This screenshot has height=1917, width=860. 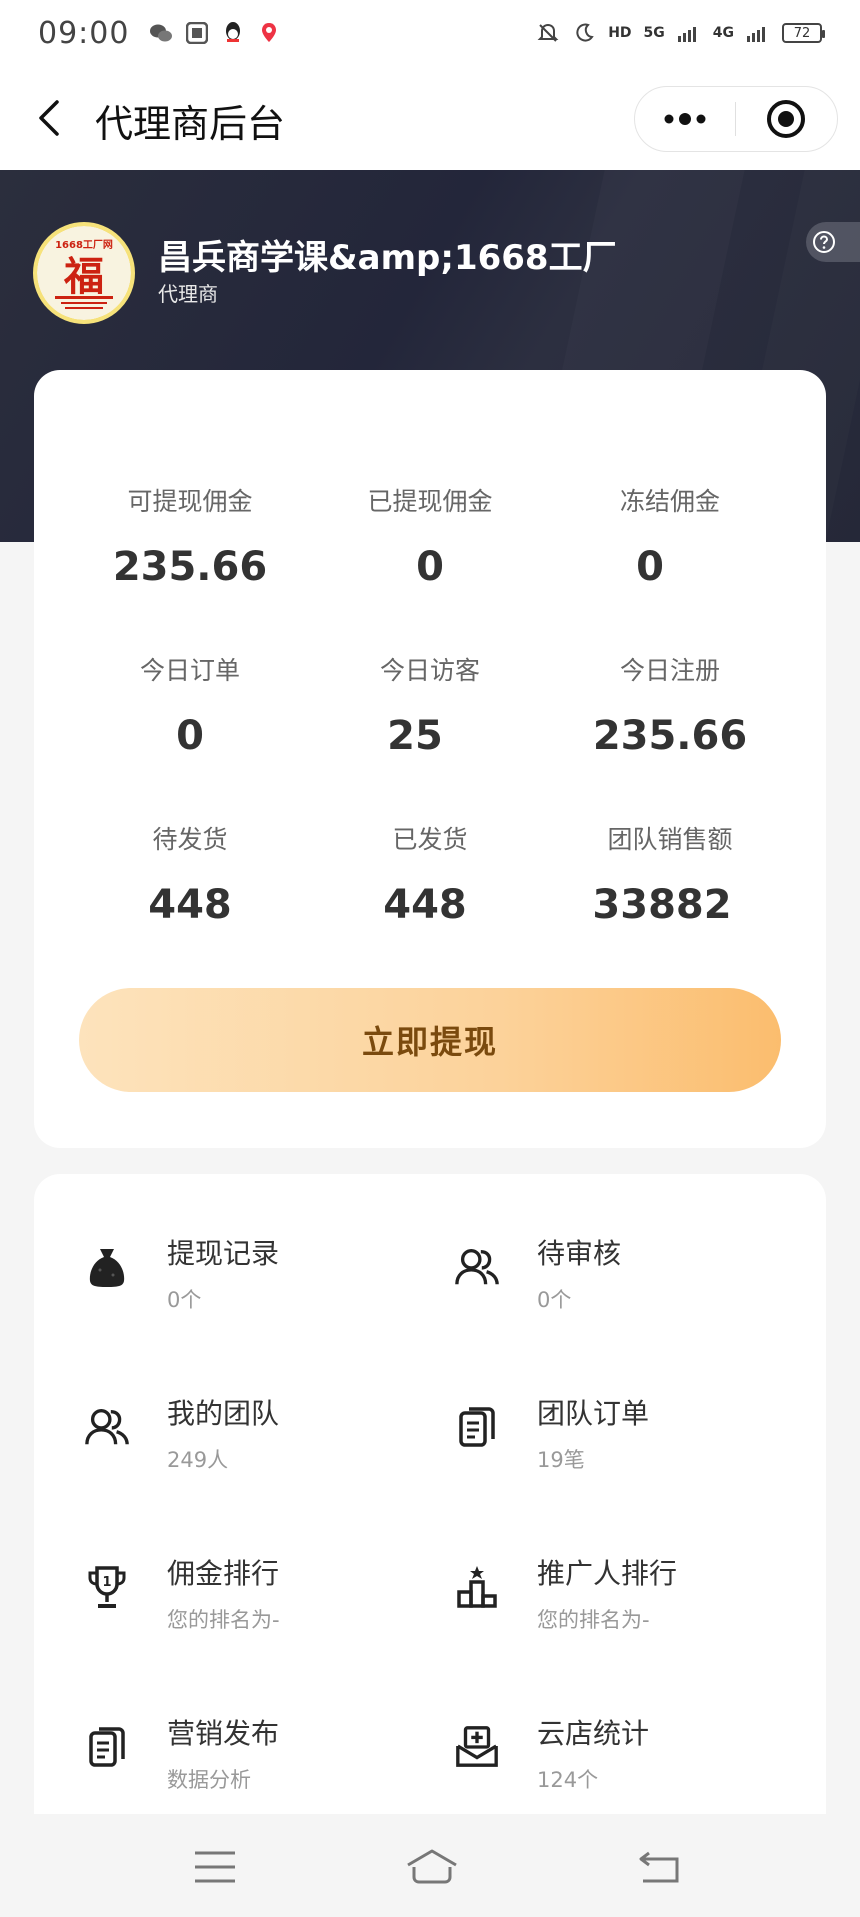 What do you see at coordinates (670, 874) in the screenshot?
I see `stat-team-sales: 团队销售额 33882` at bounding box center [670, 874].